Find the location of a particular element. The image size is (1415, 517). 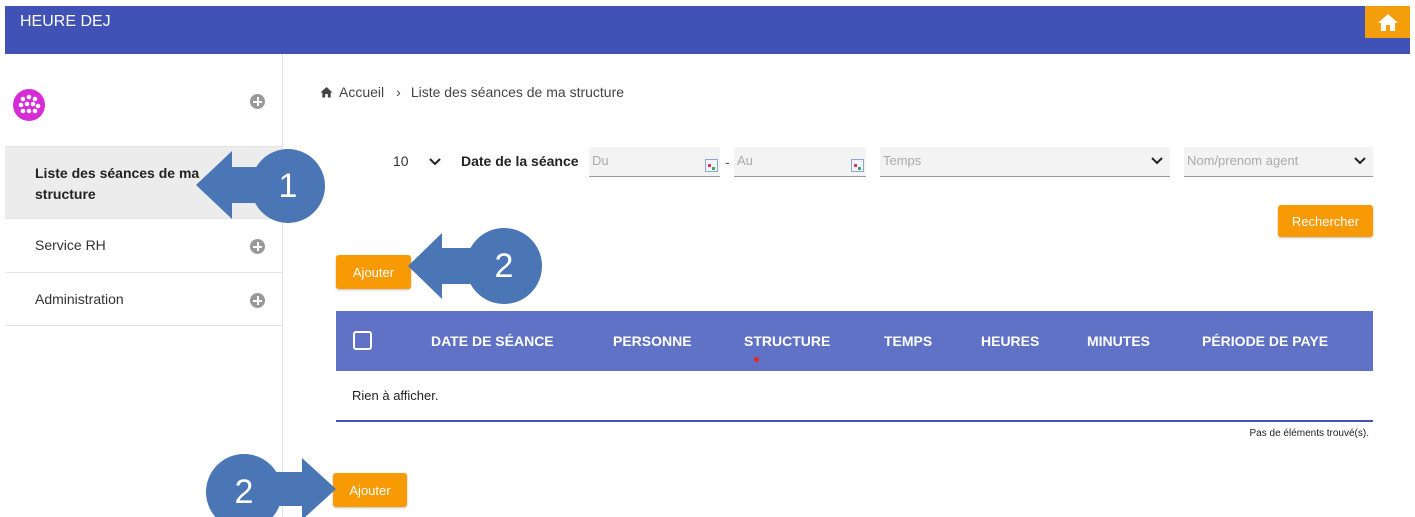

sidebar-item-label-line2: structure is located at coordinates (65, 194).